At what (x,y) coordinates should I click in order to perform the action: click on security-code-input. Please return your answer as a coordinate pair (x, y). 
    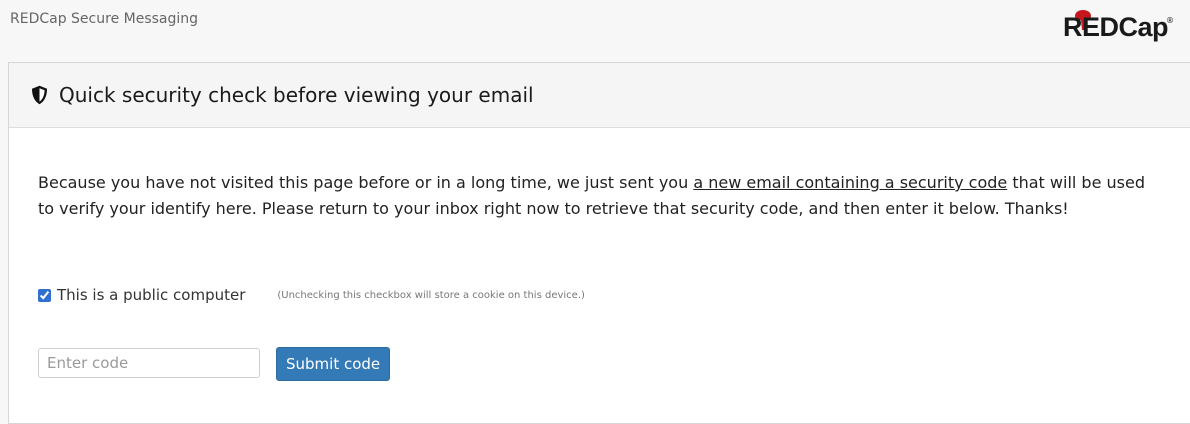
    Looking at the image, I should click on (149, 363).